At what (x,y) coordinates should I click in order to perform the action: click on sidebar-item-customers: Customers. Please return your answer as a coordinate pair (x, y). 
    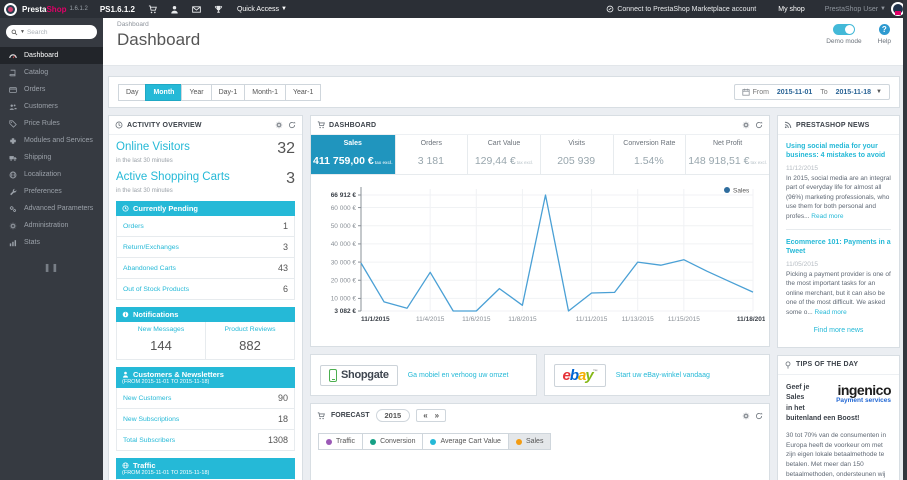
    Looking at the image, I should click on (51, 106).